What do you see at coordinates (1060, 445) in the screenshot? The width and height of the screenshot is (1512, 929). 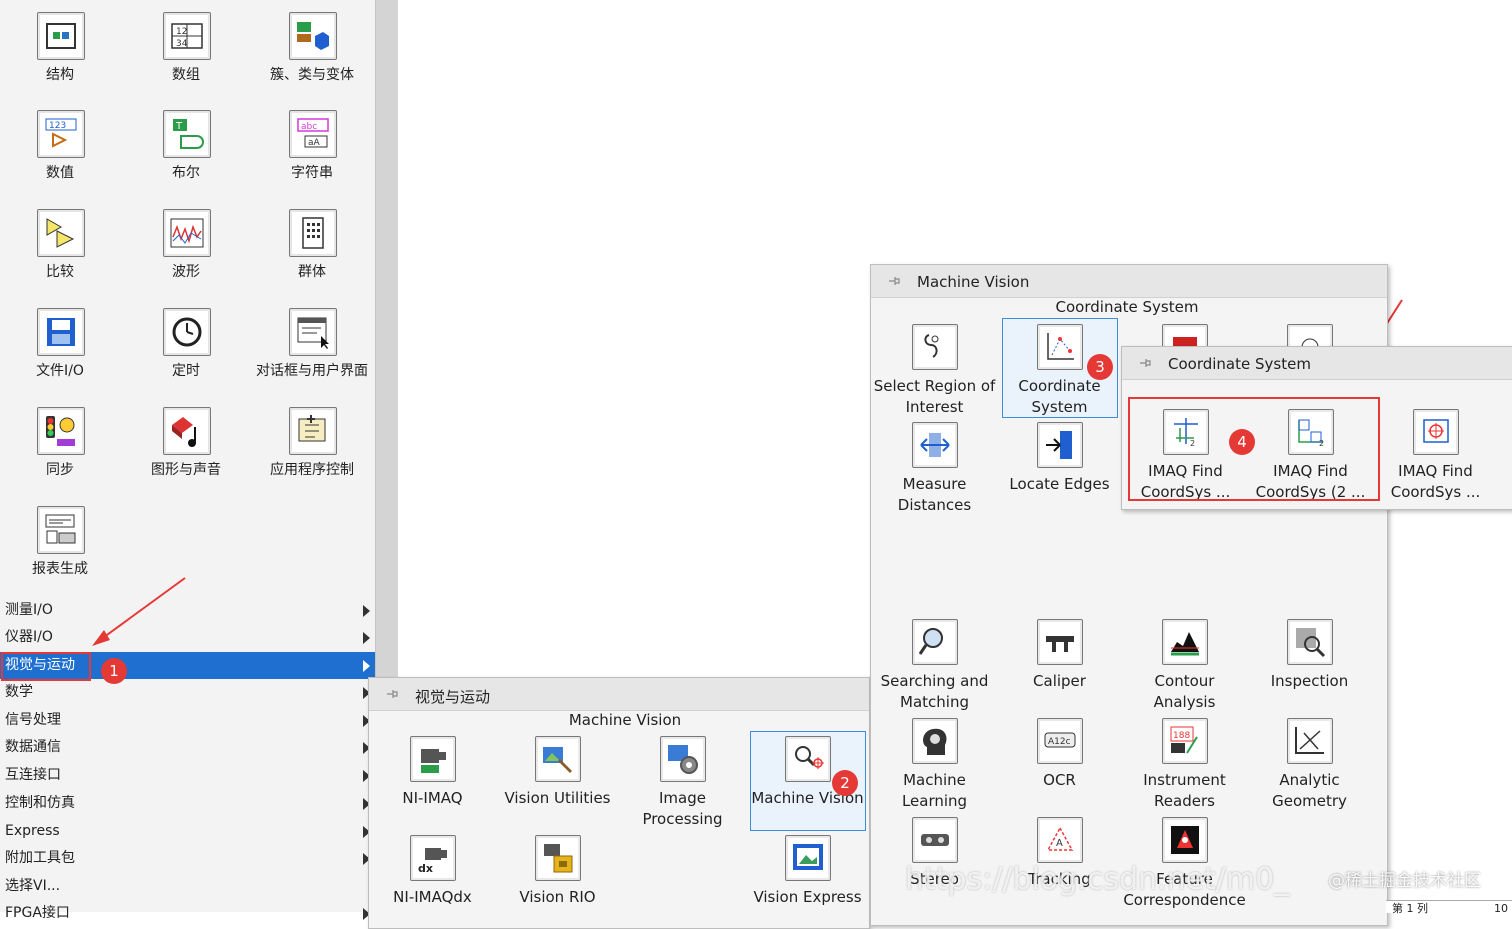 I see `locate-edges-icon` at bounding box center [1060, 445].